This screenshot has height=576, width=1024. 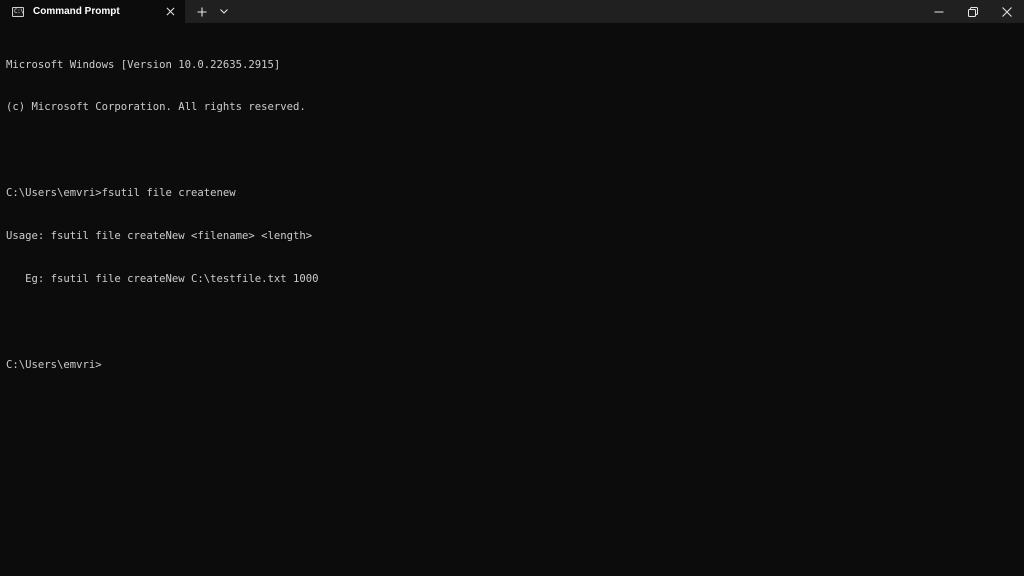 I want to click on close-window-button, so click(x=1007, y=11).